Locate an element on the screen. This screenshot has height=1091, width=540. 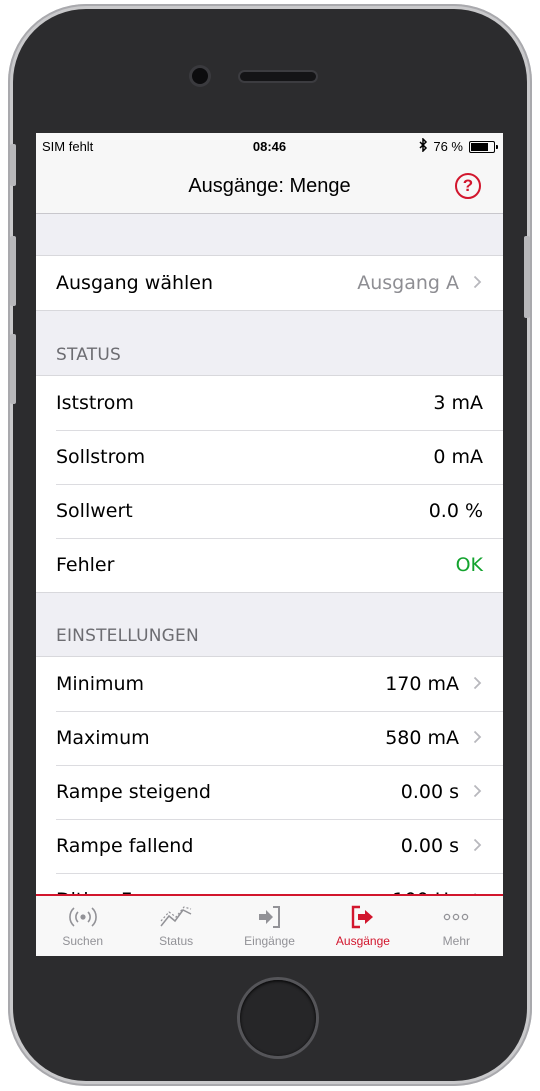
radio-waves-icon is located at coordinates (83, 917).